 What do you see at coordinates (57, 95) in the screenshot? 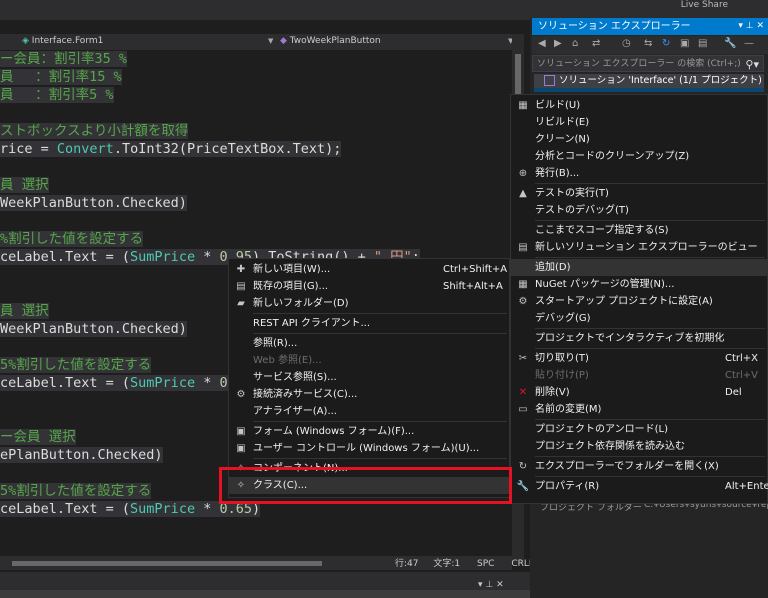
I see `code-line: 員 ：割引率5 %` at bounding box center [57, 95].